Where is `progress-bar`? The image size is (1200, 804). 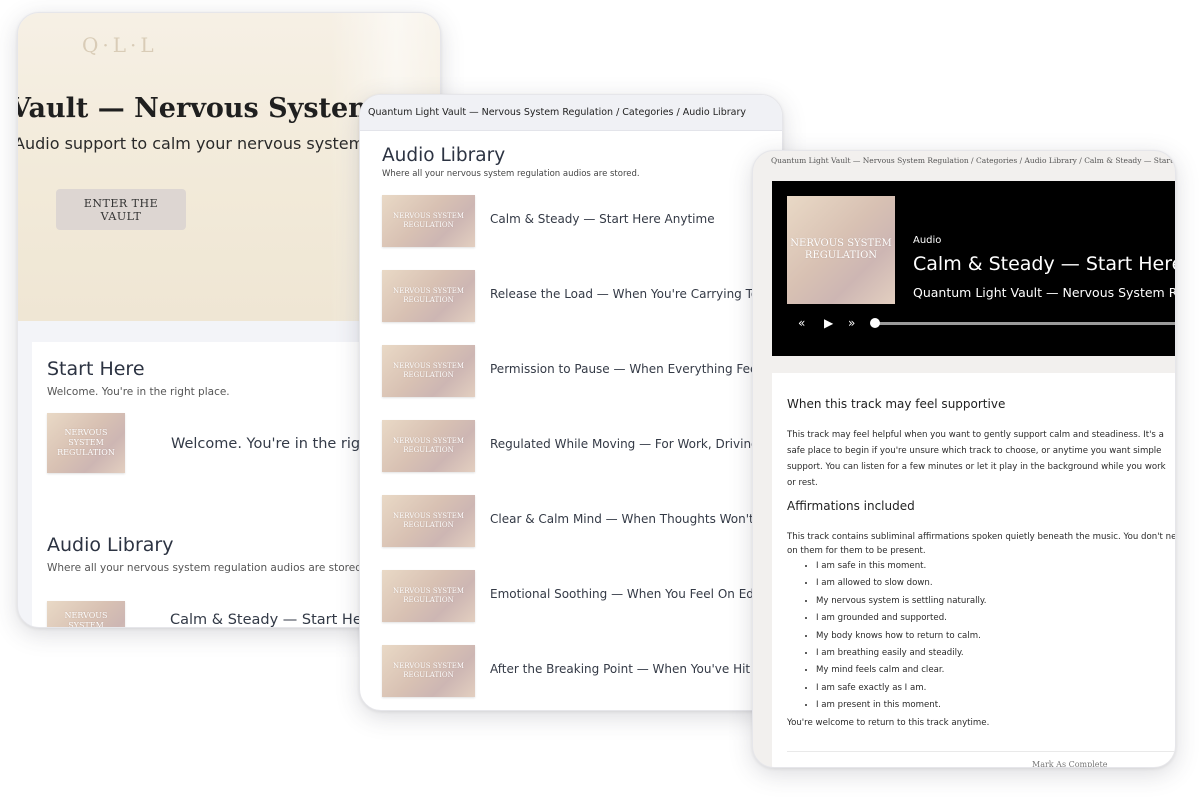
progress-bar is located at coordinates (1025, 323).